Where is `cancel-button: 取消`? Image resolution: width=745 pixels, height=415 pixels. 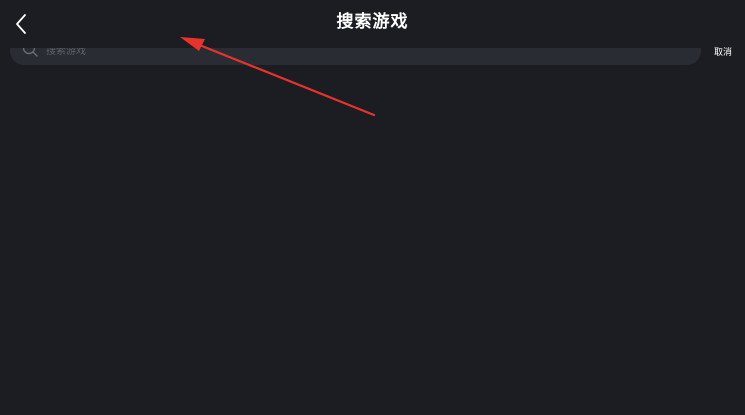
cancel-button: 取消 is located at coordinates (723, 53).